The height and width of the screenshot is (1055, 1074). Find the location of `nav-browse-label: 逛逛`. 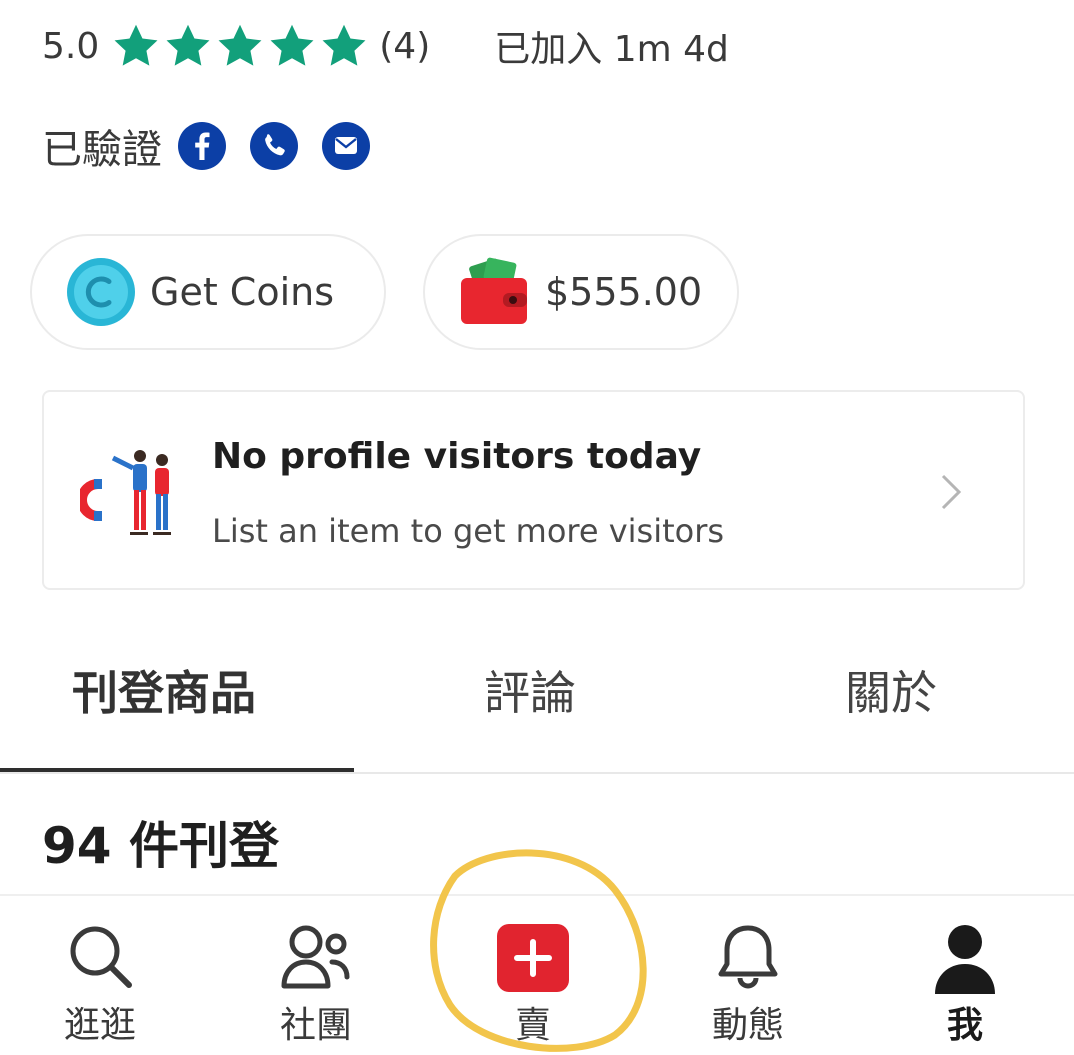

nav-browse-label: 逛逛 is located at coordinates (99, 1025).